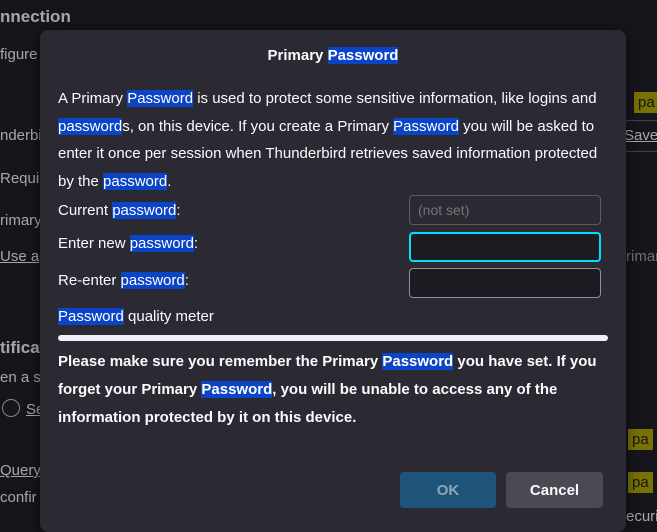 This screenshot has width=657, height=532. Describe the element at coordinates (505, 283) in the screenshot. I see `reenter-password-field` at that location.